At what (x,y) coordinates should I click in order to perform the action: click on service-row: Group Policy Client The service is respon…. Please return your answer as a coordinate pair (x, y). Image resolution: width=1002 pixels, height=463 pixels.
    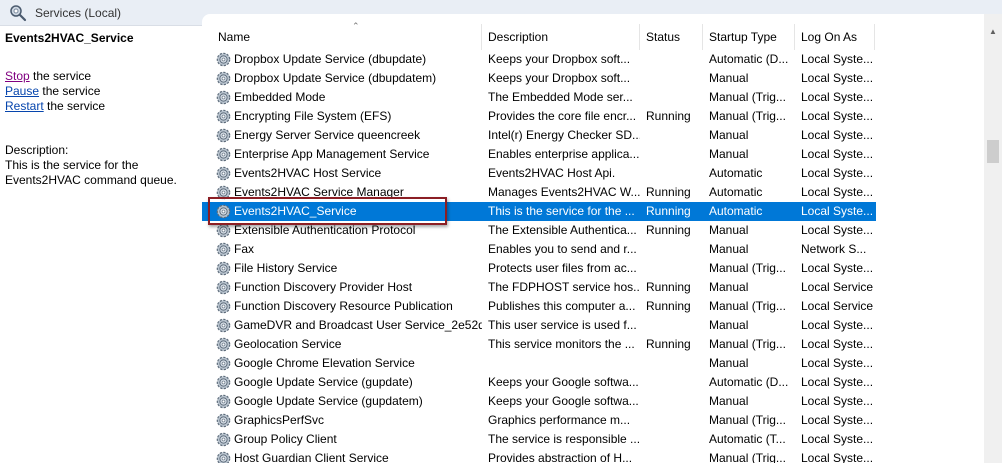
    Looking at the image, I should click on (593, 439).